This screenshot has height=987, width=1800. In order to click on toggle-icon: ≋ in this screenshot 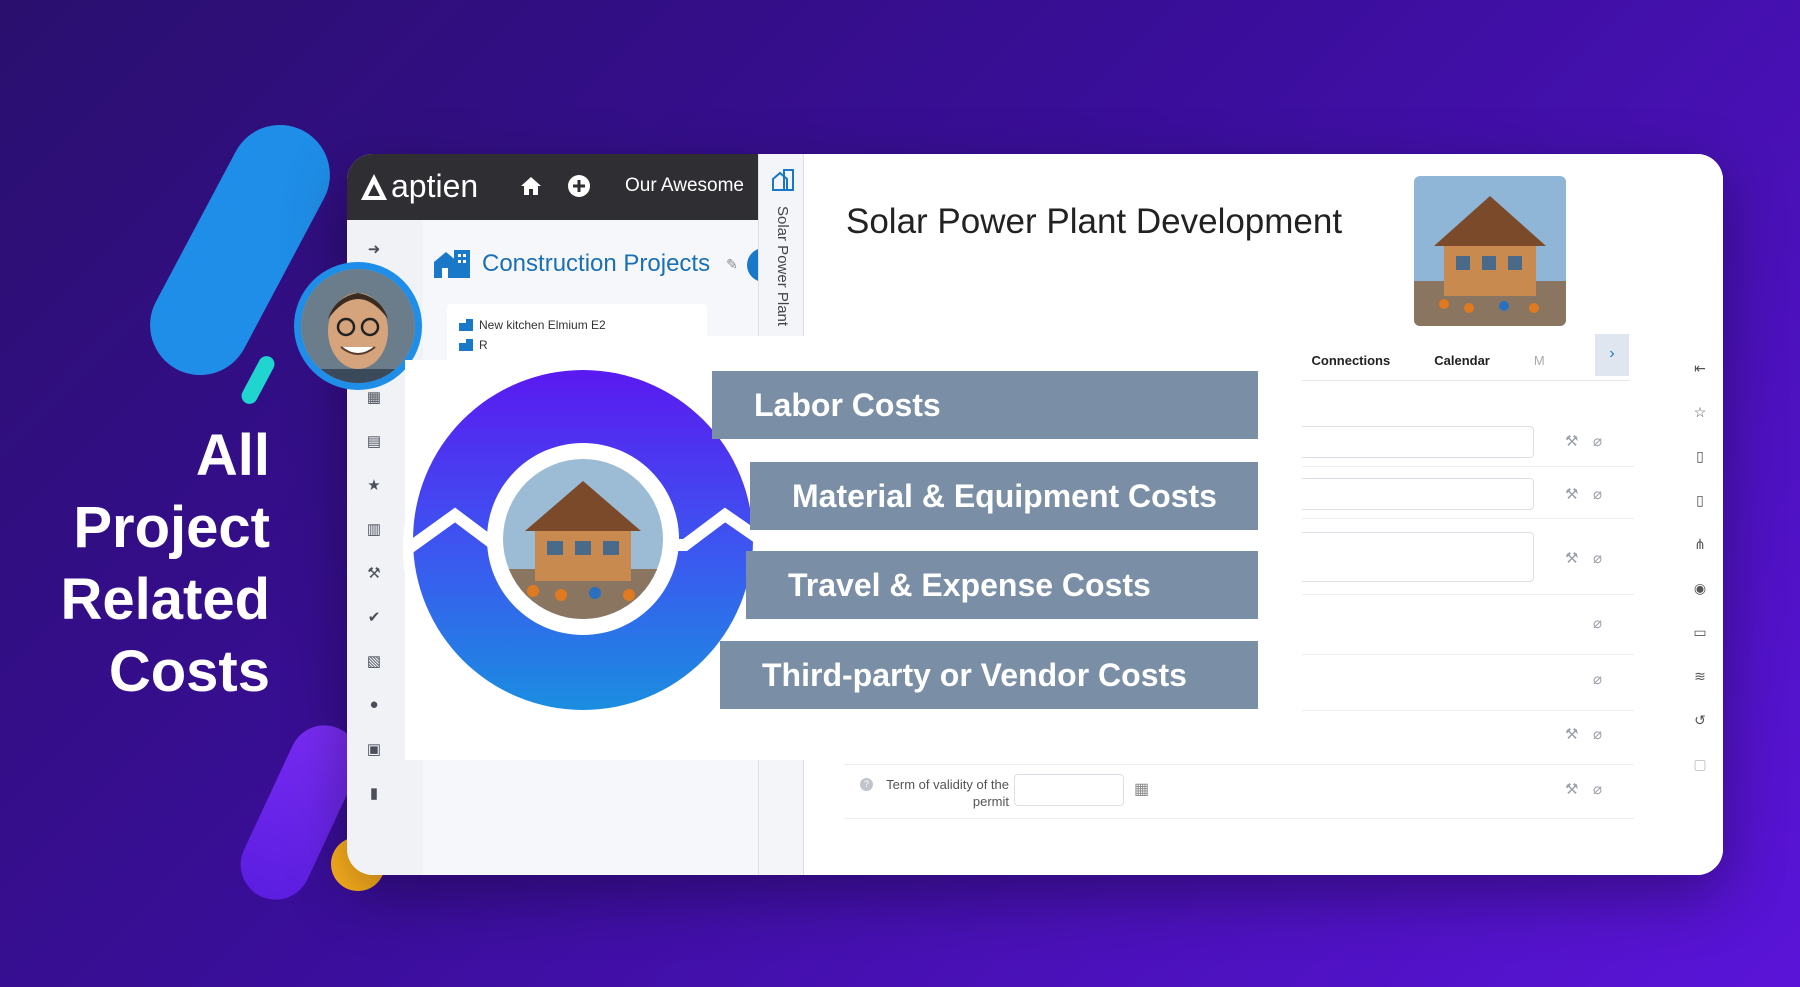, I will do `click(1700, 677)`.